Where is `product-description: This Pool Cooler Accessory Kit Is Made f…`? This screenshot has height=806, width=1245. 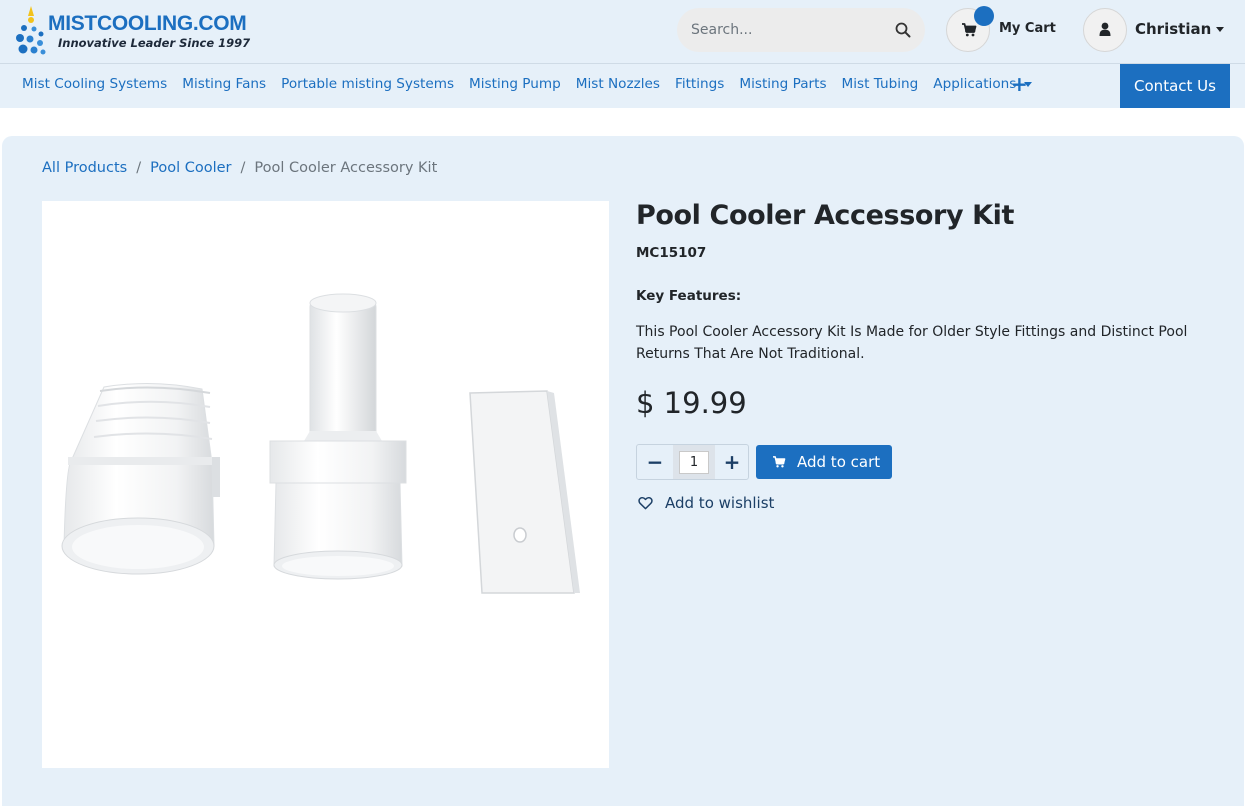
product-description: This Pool Cooler Accessory Kit Is Made f… is located at coordinates (912, 343).